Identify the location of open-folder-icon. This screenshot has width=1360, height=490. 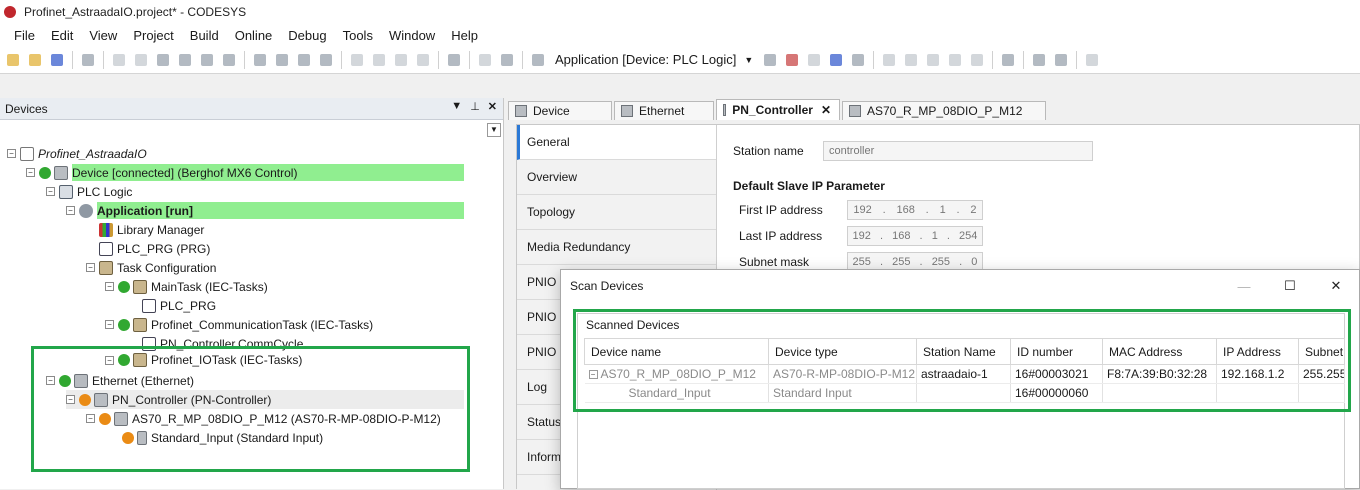
(35, 60).